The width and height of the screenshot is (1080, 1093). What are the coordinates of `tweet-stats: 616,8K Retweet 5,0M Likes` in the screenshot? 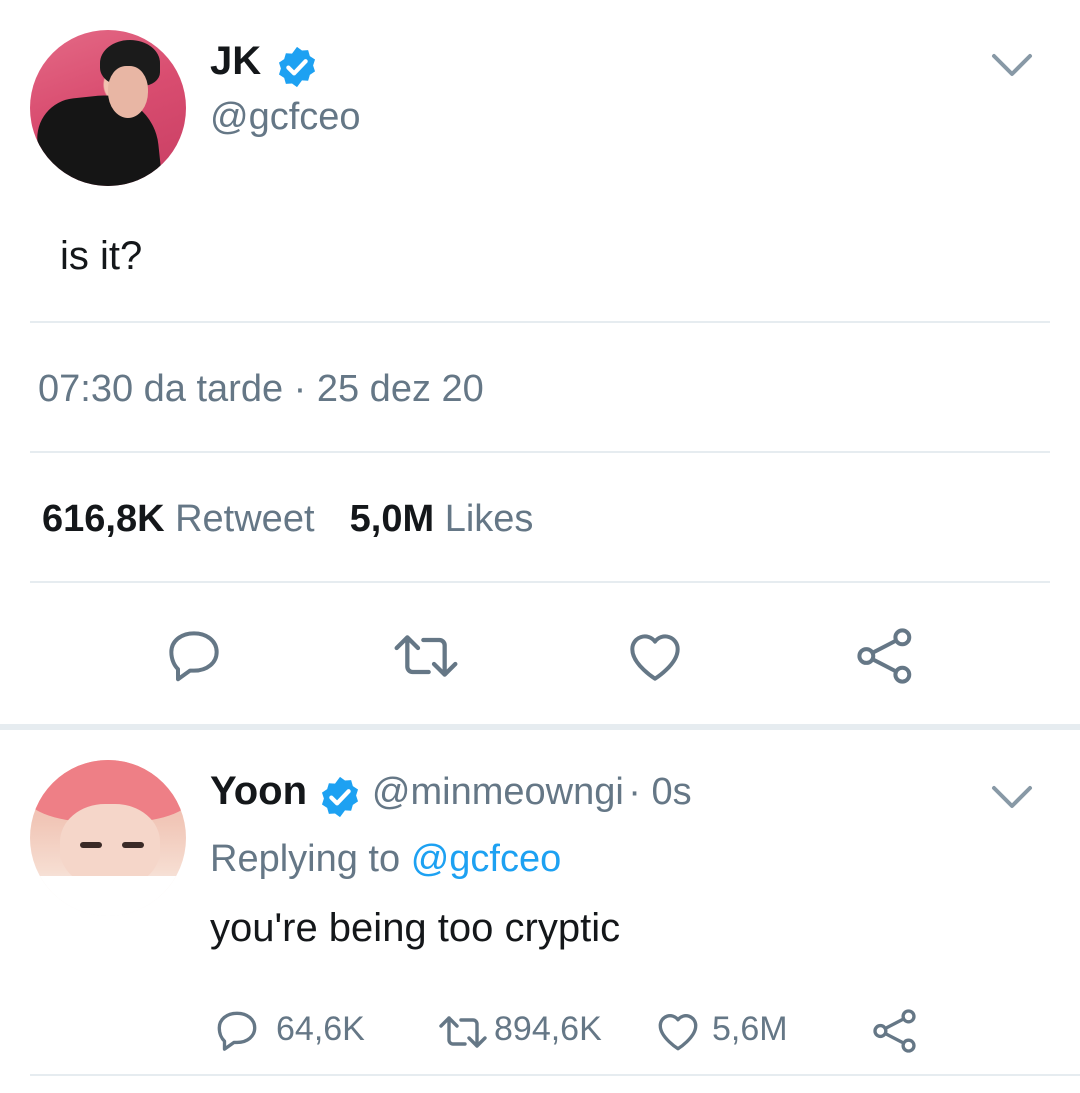 It's located at (287, 519).